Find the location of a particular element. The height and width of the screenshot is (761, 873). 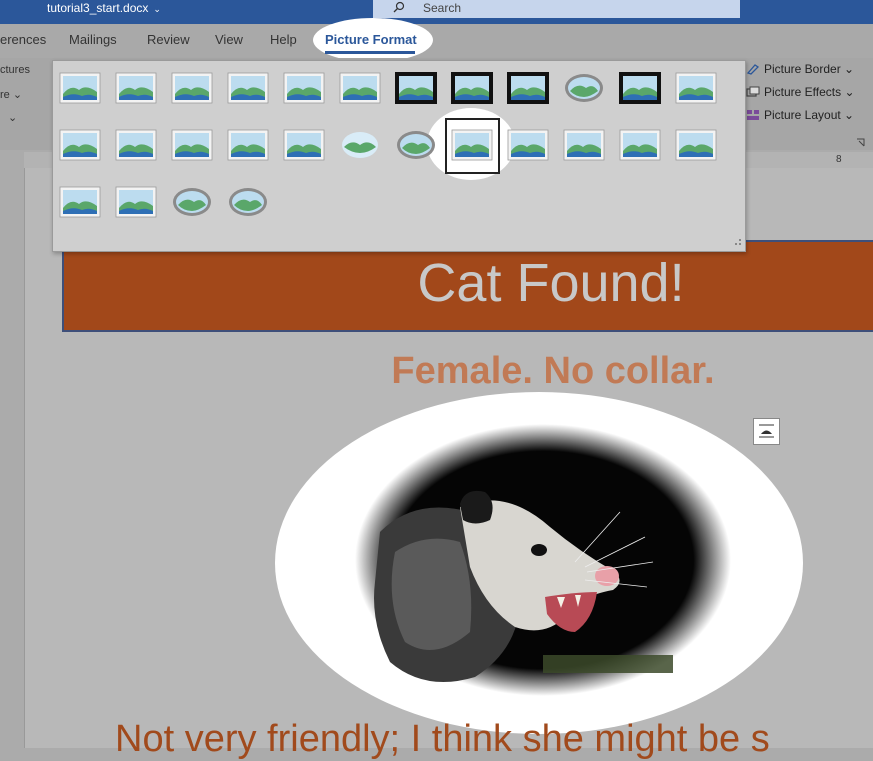

page-margin-line is located at coordinates (24, 458).